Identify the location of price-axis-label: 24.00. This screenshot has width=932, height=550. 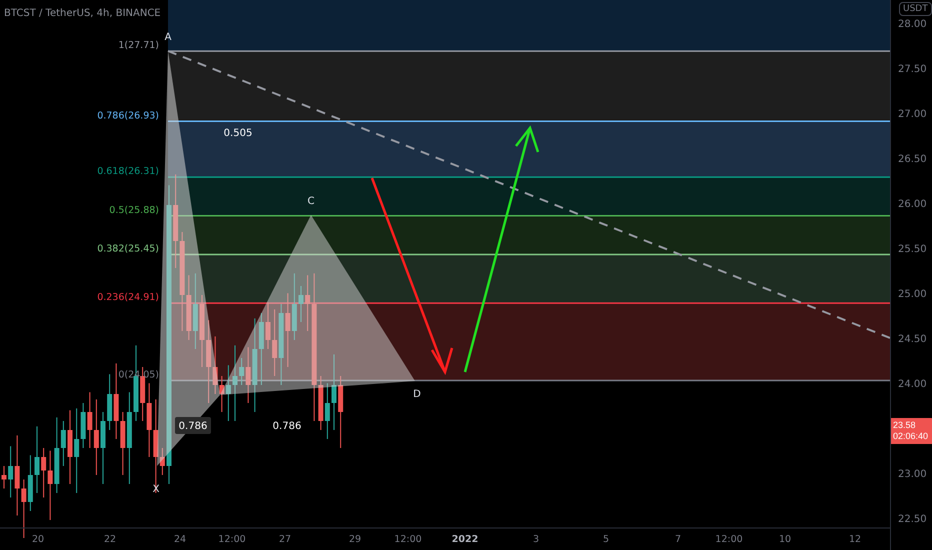
(912, 385).